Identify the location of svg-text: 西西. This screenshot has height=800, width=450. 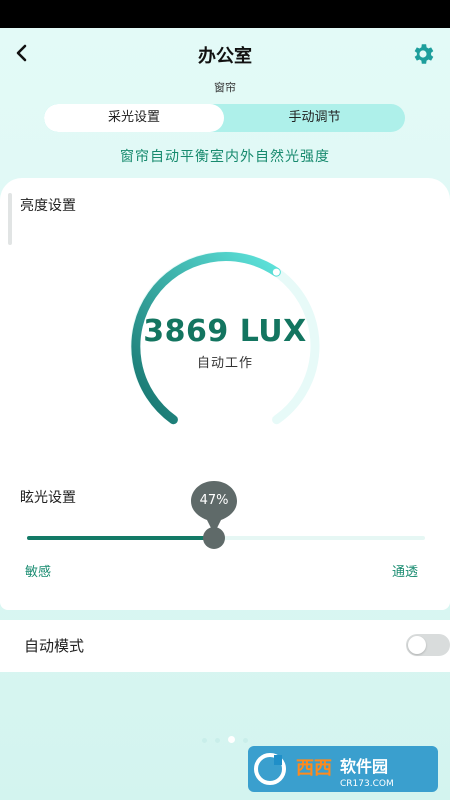
(314, 768).